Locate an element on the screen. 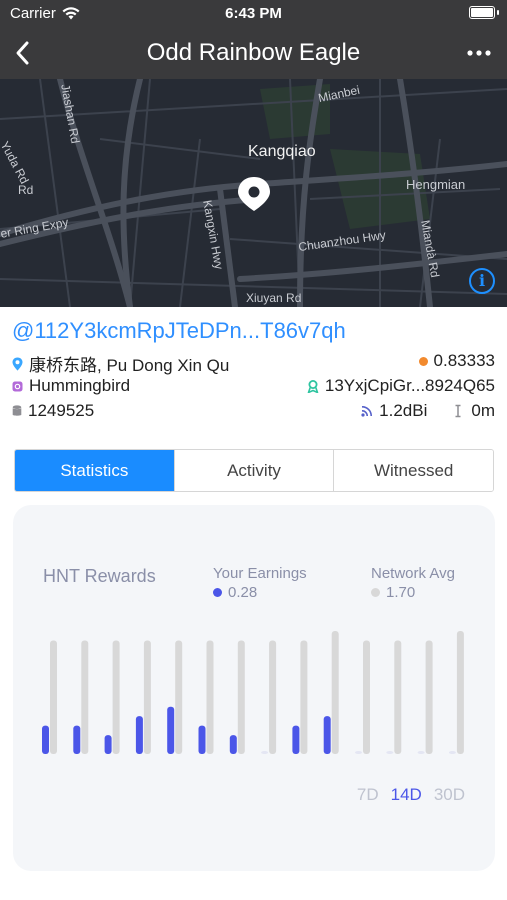 This screenshot has height=900, width=507. tab-activity: Activity is located at coordinates (254, 470).